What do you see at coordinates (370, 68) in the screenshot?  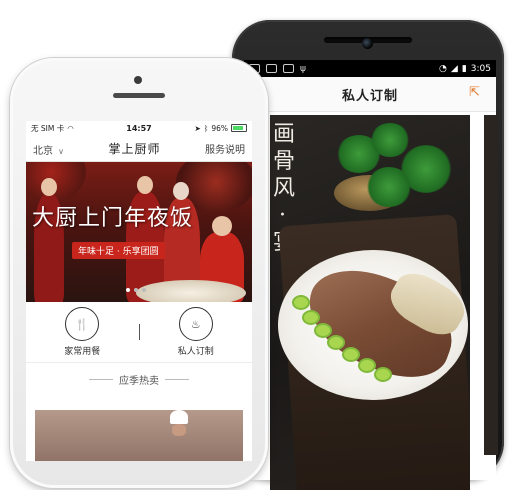 I see `android-status-bar: ψ ◔ ◢ ▮ 3:05` at bounding box center [370, 68].